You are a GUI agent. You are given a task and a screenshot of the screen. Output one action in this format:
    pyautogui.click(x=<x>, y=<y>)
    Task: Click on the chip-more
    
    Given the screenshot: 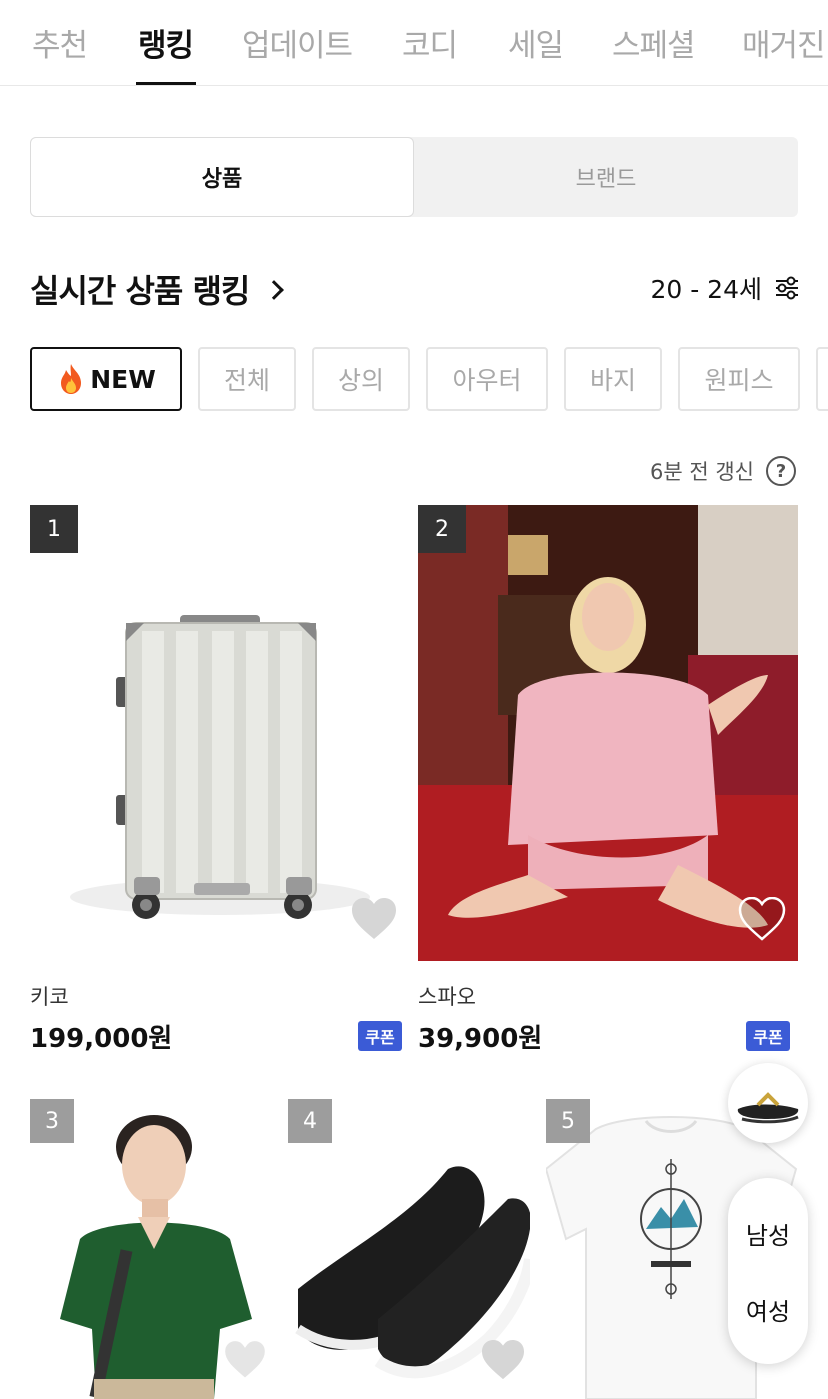 What is the action you would take?
    pyautogui.click(x=822, y=379)
    